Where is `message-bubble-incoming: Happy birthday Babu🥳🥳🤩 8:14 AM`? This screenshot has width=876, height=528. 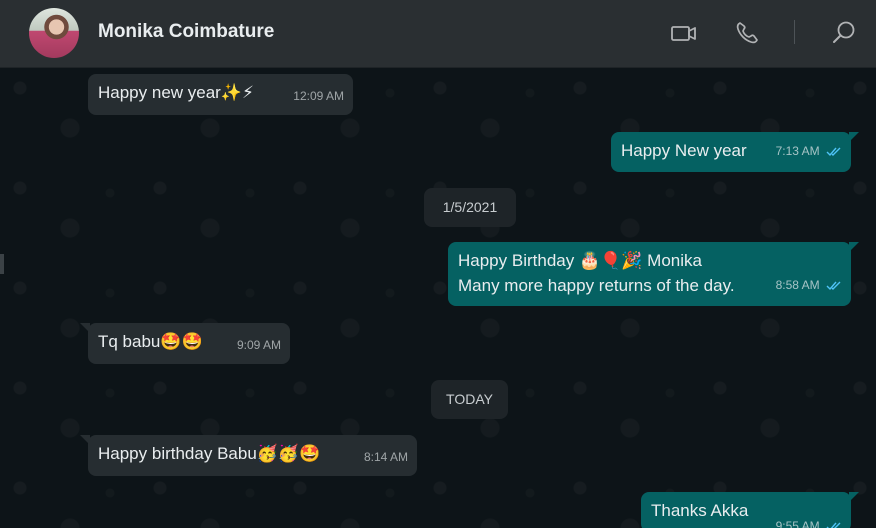 message-bubble-incoming: Happy birthday Babu🥳🥳🤩 8:14 AM is located at coordinates (248, 455).